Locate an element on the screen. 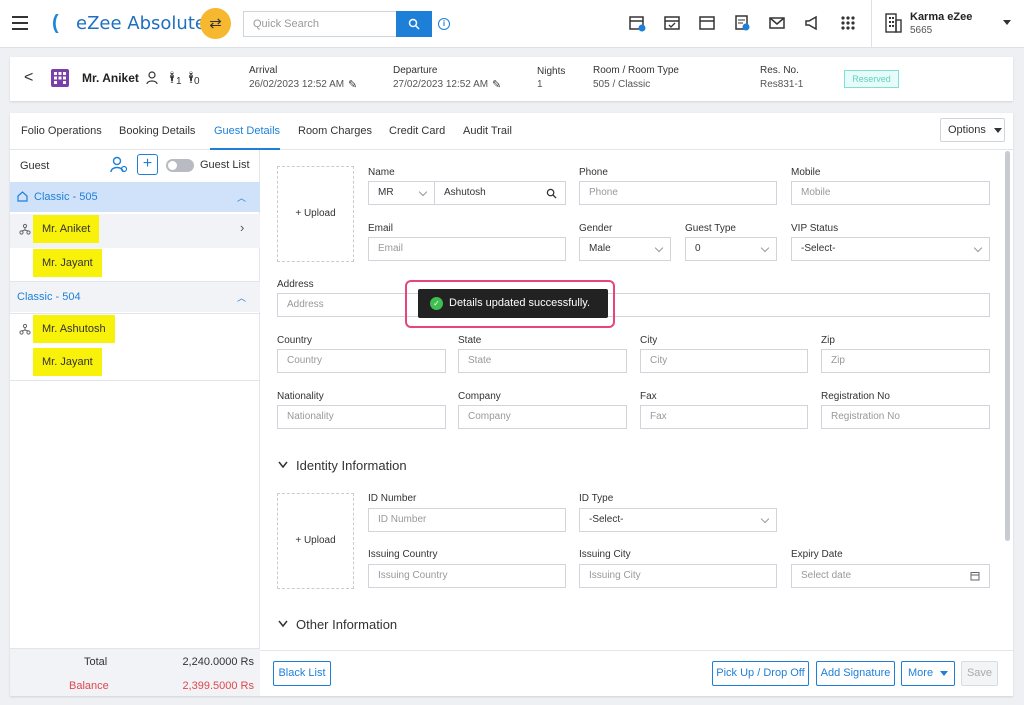 Image resolution: width=1024 pixels, height=705 pixels. billing-icon is located at coordinates (742, 23).